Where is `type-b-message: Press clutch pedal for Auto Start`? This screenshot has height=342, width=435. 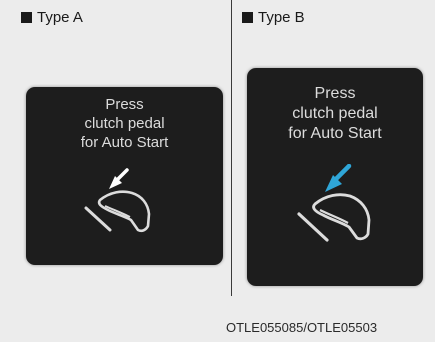
type-b-message: Press clutch pedal for Auto Start is located at coordinates (335, 114).